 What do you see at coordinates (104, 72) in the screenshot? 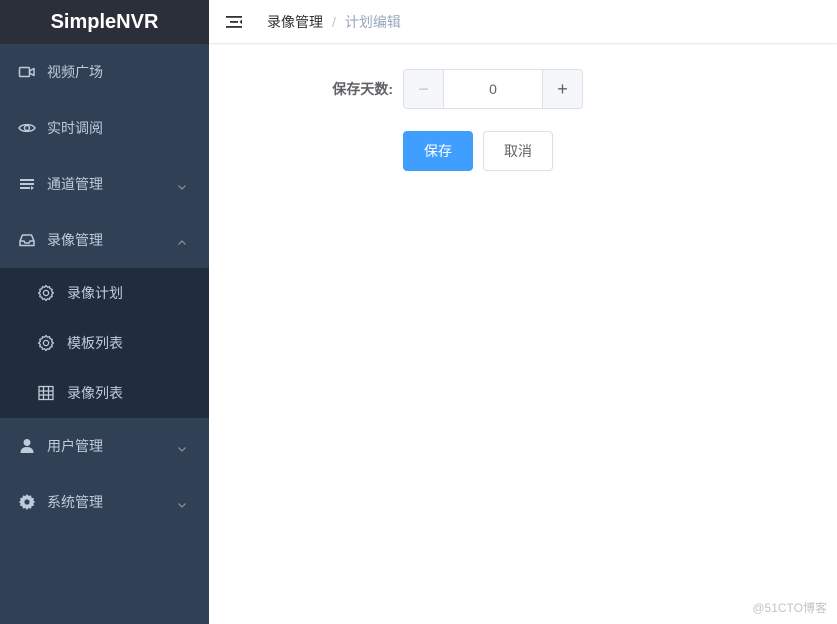
I see `sidebar-item-video-square: 视频广场` at bounding box center [104, 72].